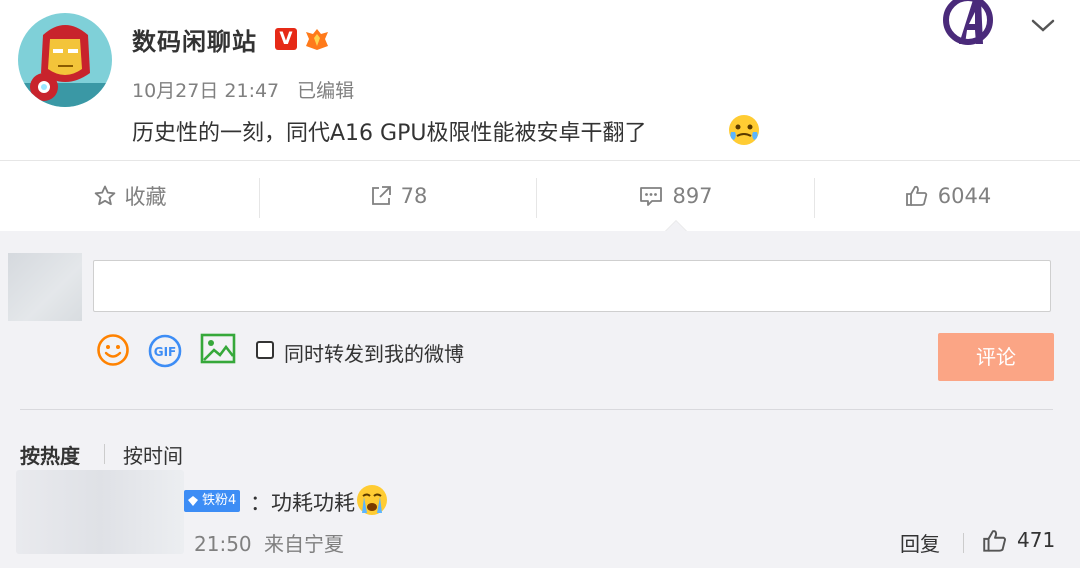  I want to click on comment-location: 来自宁夏, so click(304, 544).